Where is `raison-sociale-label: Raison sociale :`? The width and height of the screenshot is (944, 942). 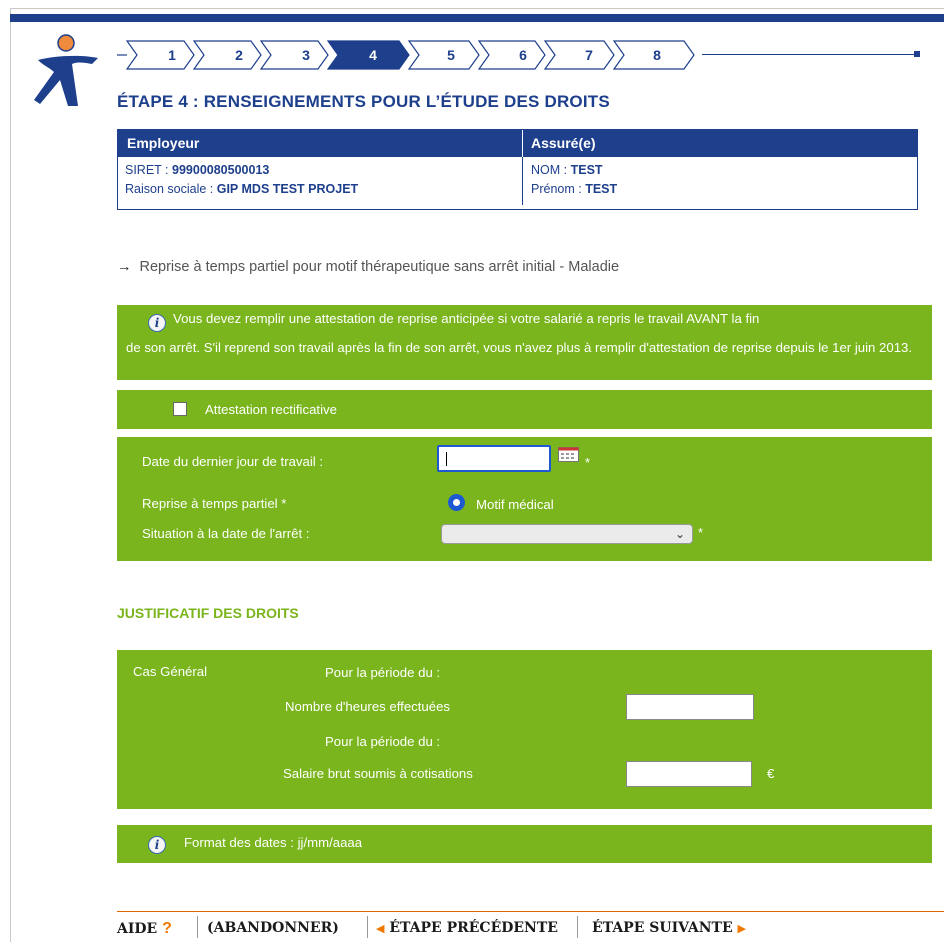
raison-sociale-label: Raison sociale : is located at coordinates (171, 189).